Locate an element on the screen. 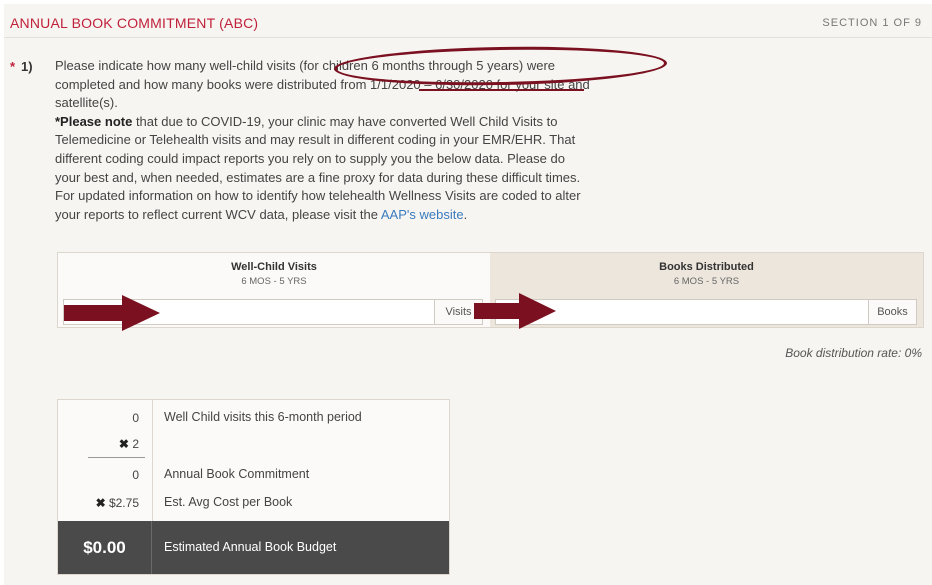 This screenshot has height=585, width=932. budget-total-row: $0.00 Estimated Annual Book Budget is located at coordinates (253, 547).